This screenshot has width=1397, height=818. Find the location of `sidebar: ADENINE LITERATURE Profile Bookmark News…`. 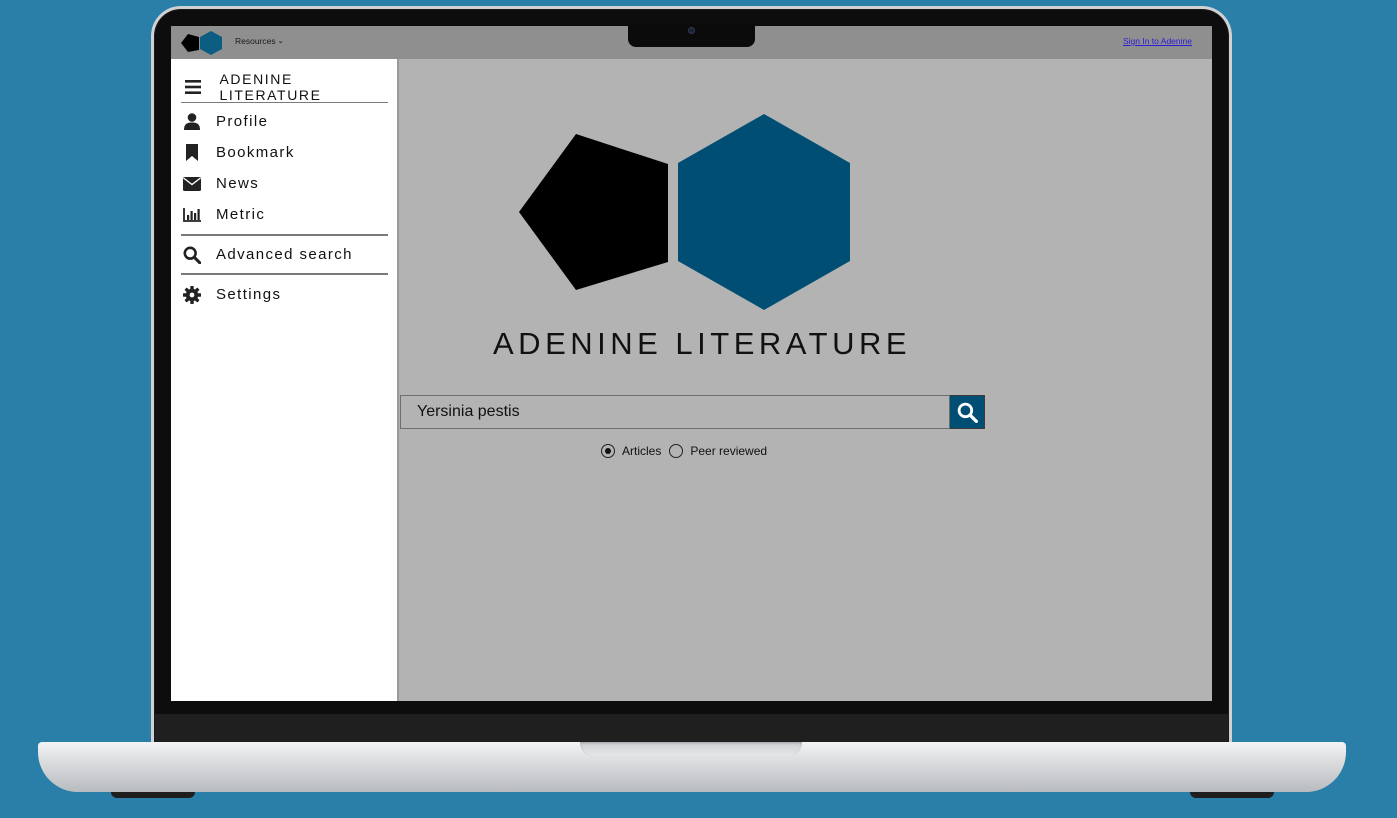

sidebar: ADENINE LITERATURE Profile Bookmark News… is located at coordinates (285, 380).